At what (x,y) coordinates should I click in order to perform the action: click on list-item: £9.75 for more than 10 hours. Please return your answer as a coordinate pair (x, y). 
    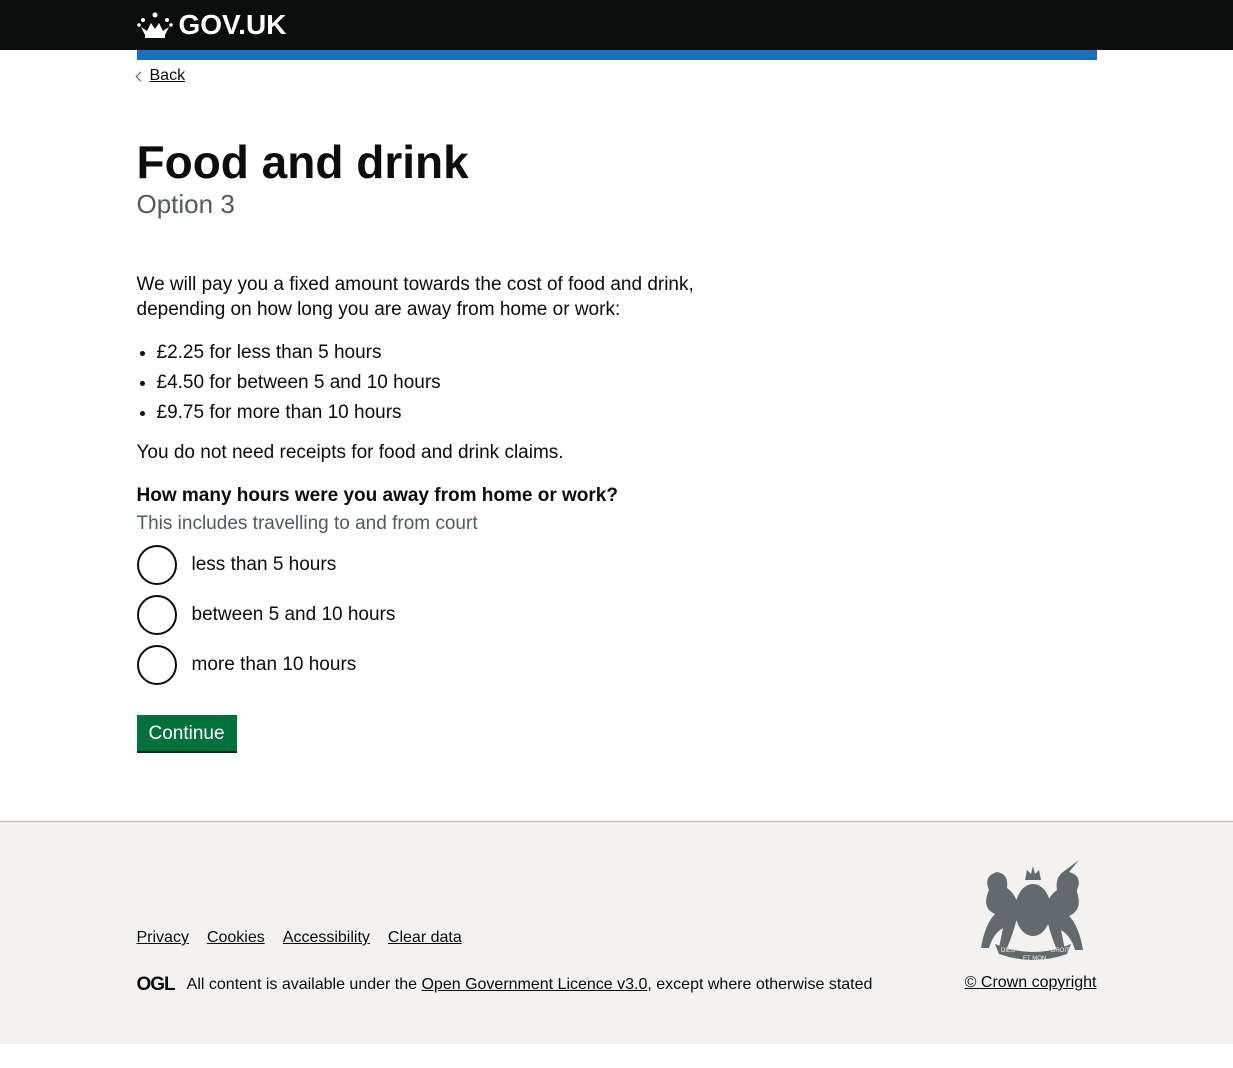
    Looking at the image, I should click on (627, 412).